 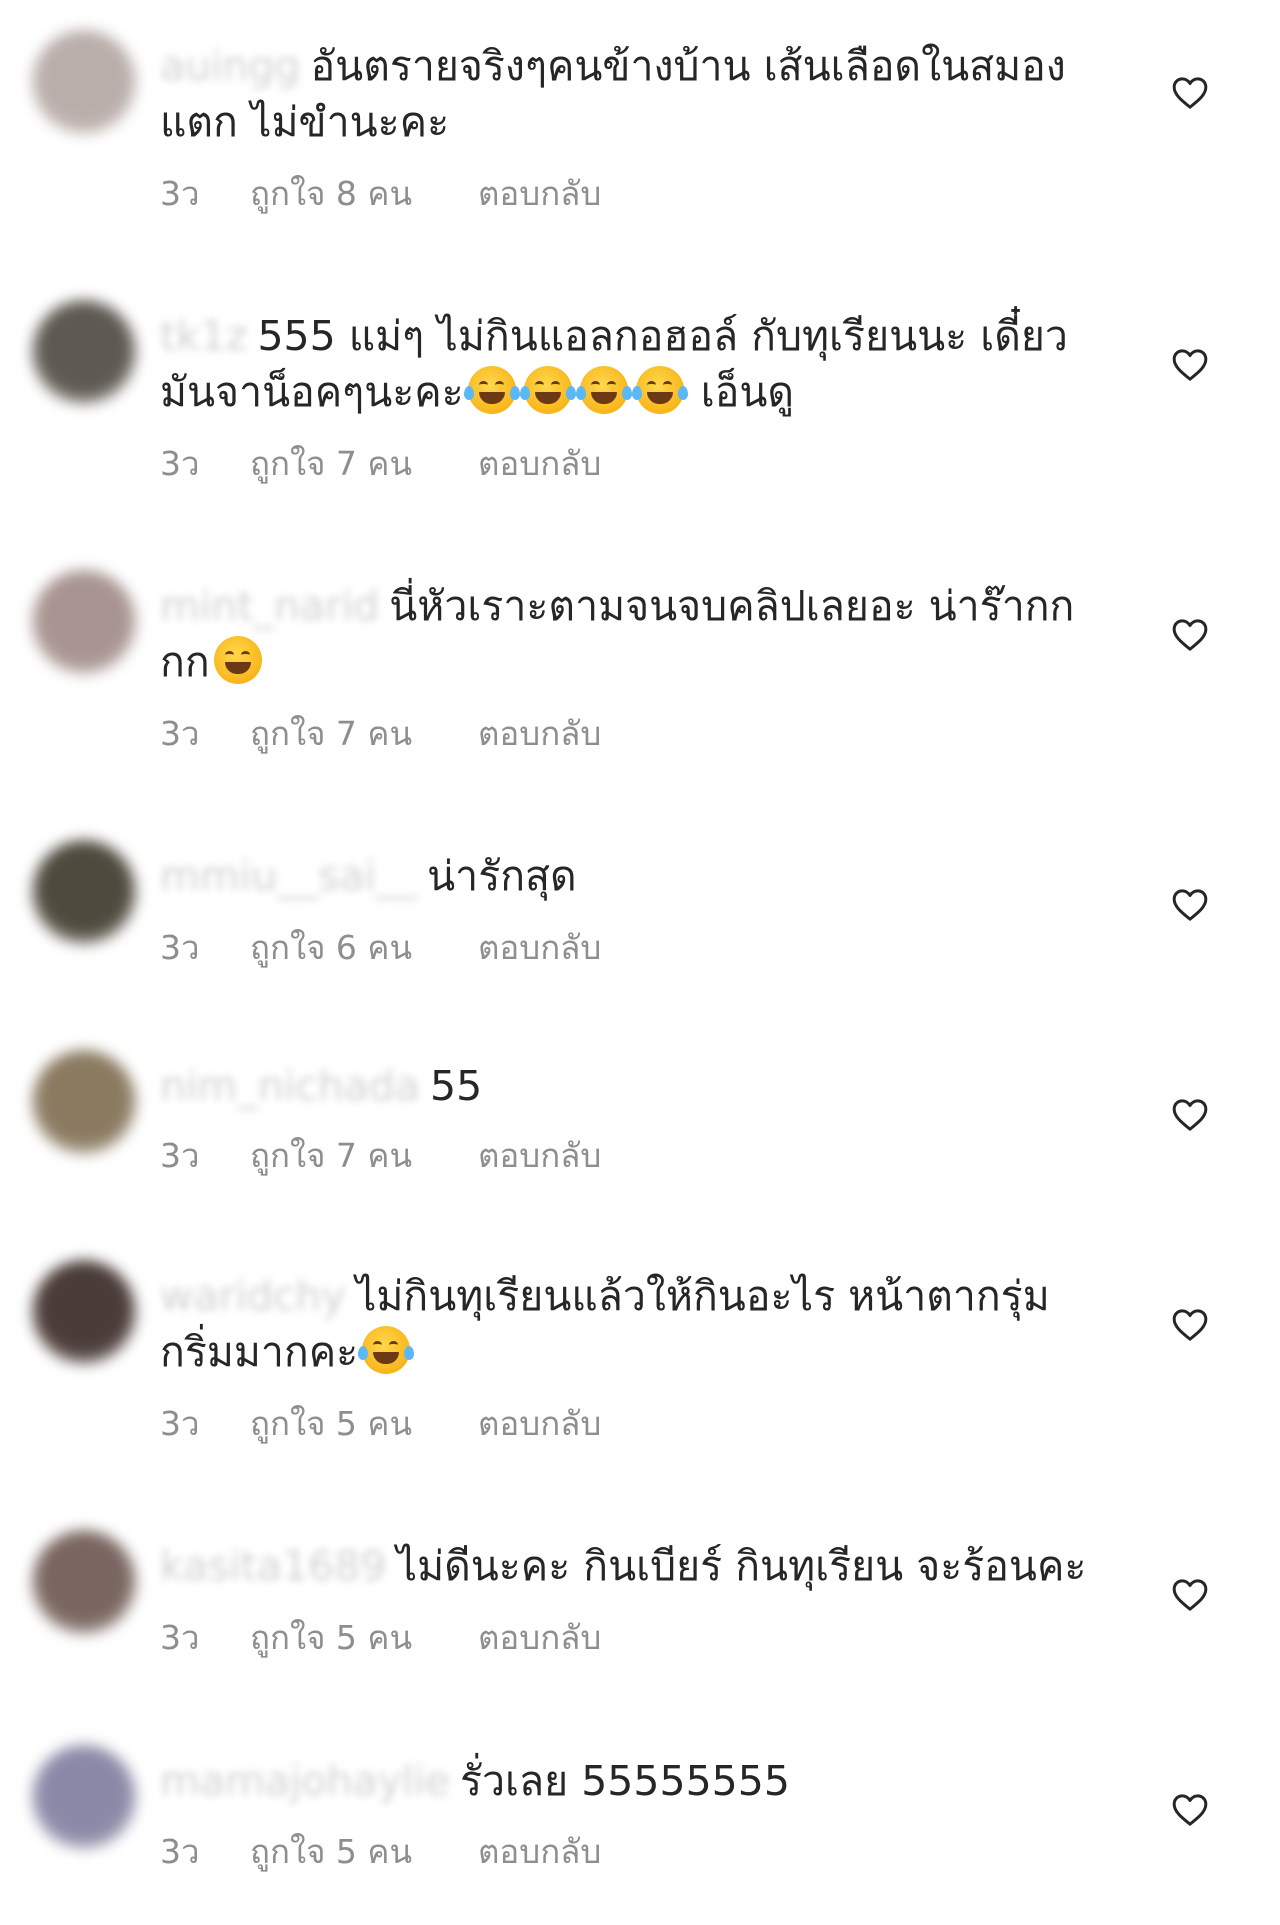 I want to click on comment-username: kasita1689, so click(x=273, y=1566).